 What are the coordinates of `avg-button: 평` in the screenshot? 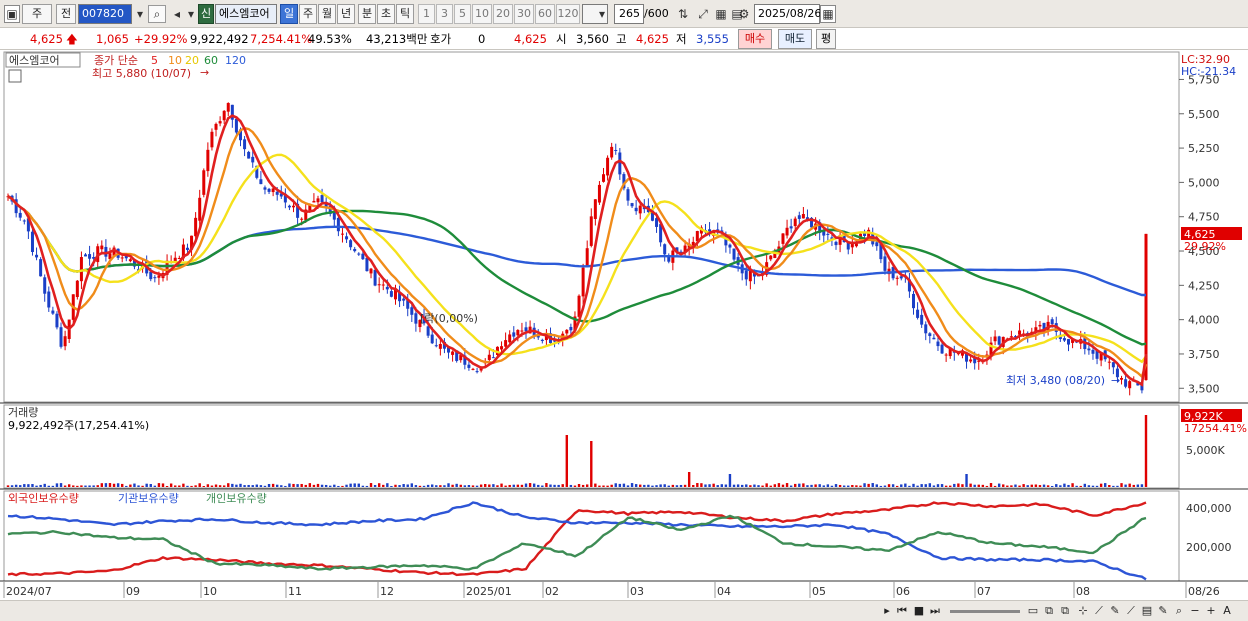 It's located at (826, 39).